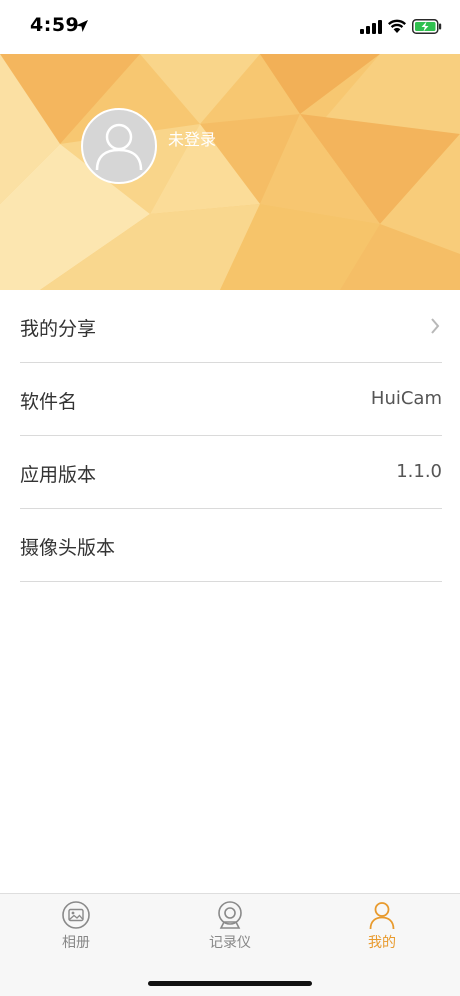 This screenshot has height=996, width=460. What do you see at coordinates (230, 943) in the screenshot?
I see `tab-label: 记录仪` at bounding box center [230, 943].